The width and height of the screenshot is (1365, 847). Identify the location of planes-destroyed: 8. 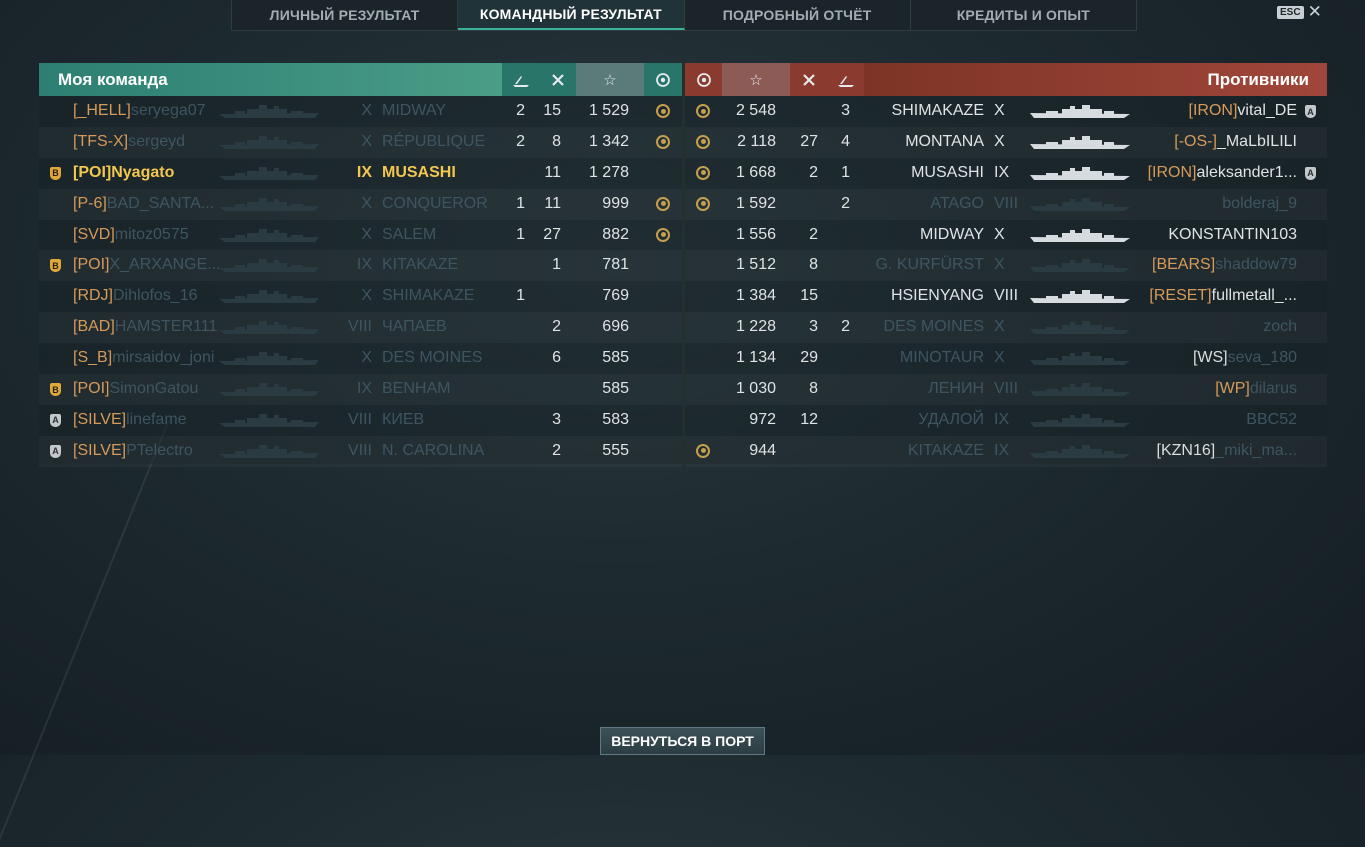
(556, 141).